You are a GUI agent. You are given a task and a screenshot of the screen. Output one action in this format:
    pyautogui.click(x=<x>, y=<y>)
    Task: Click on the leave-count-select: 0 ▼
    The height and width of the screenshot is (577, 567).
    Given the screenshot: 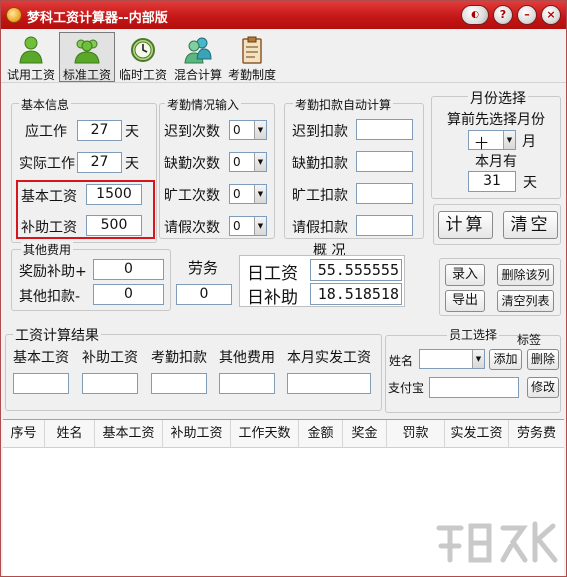 What is the action you would take?
    pyautogui.click(x=248, y=226)
    